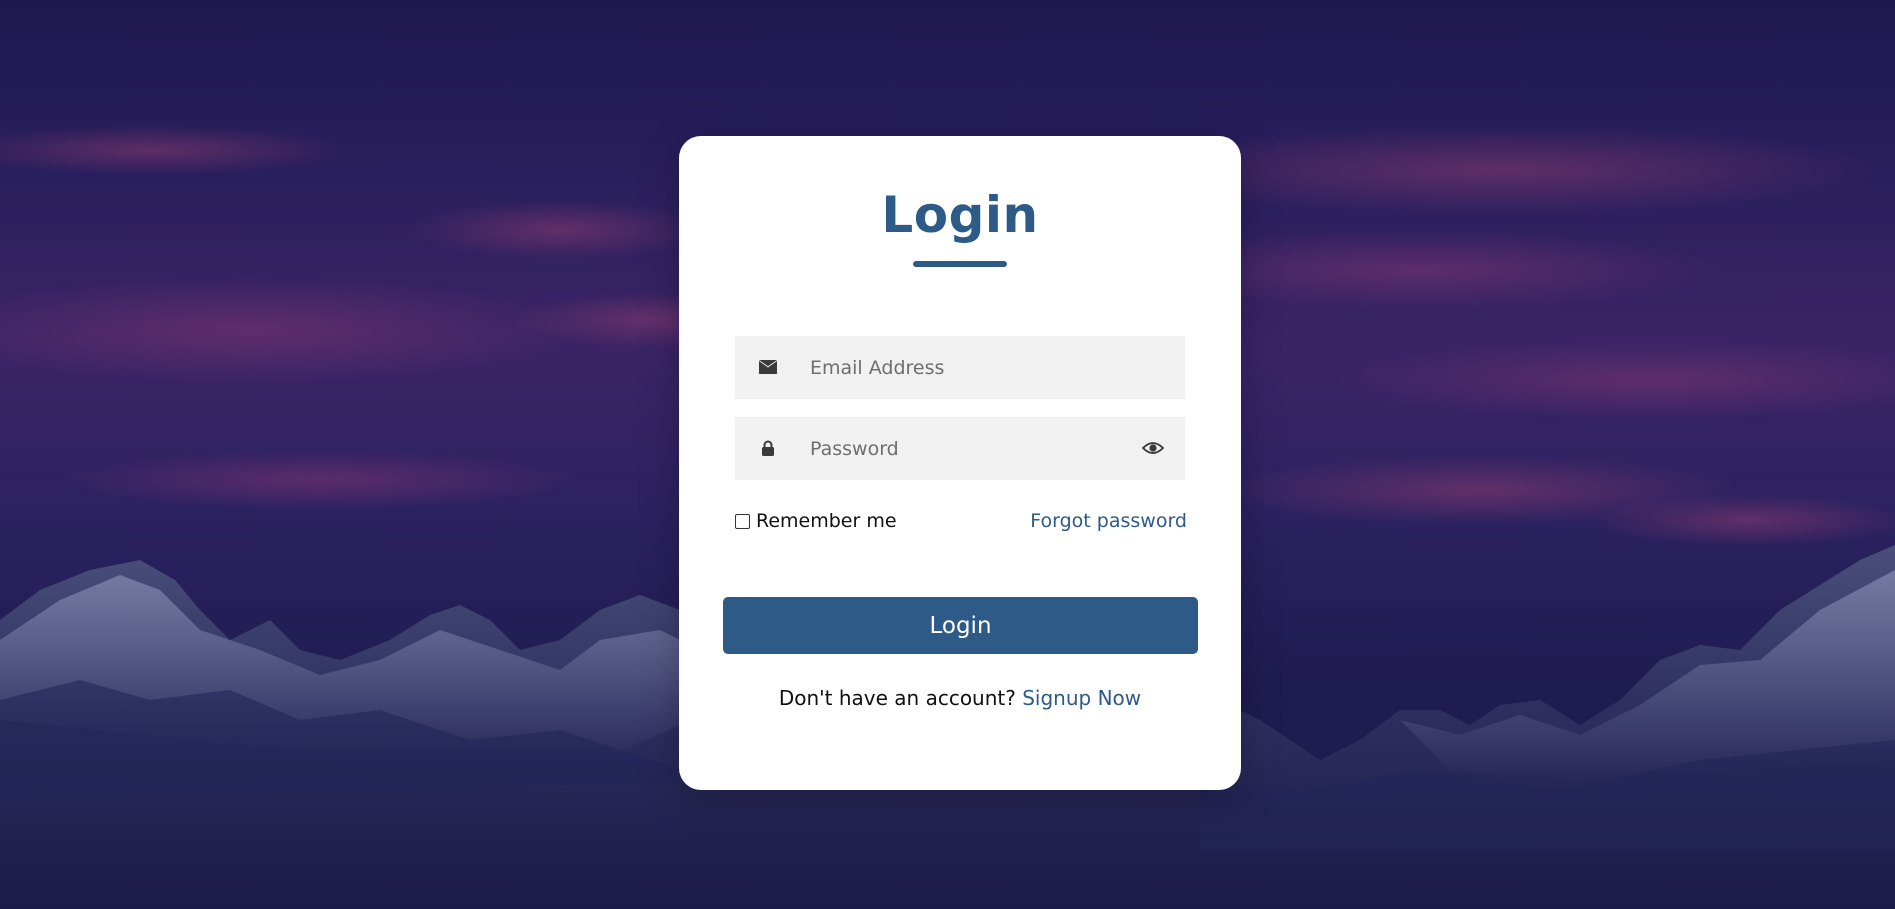  I want to click on password-field, so click(960, 448).